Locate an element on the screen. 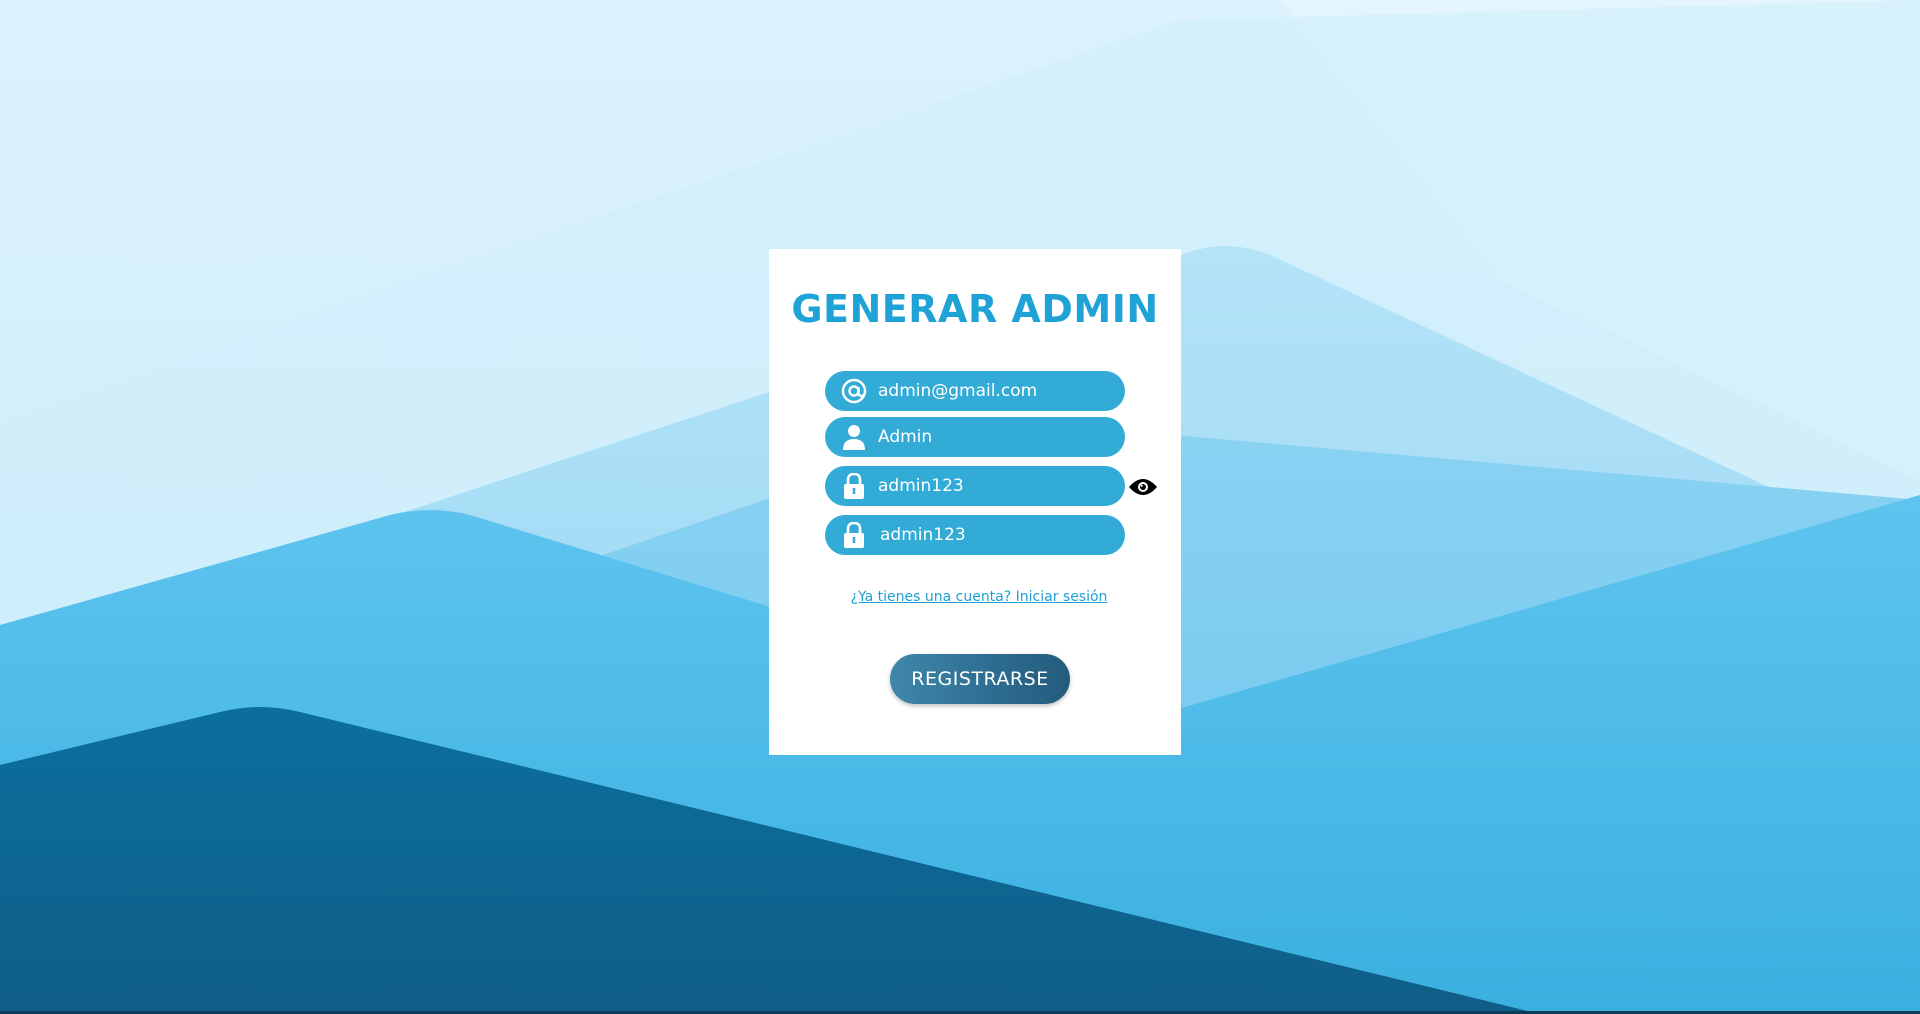 Image resolution: width=1920 pixels, height=1014 pixels. email-field is located at coordinates (975, 391).